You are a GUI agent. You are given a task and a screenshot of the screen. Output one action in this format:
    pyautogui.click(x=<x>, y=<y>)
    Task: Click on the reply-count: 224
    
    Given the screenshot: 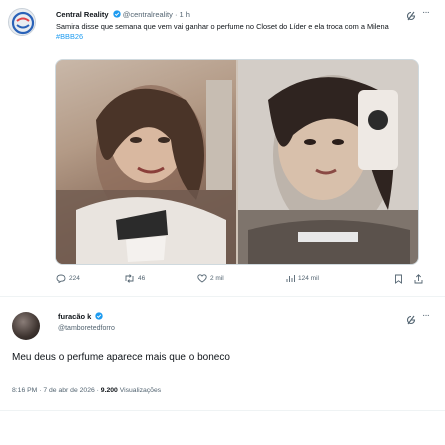 What is the action you would take?
    pyautogui.click(x=74, y=278)
    